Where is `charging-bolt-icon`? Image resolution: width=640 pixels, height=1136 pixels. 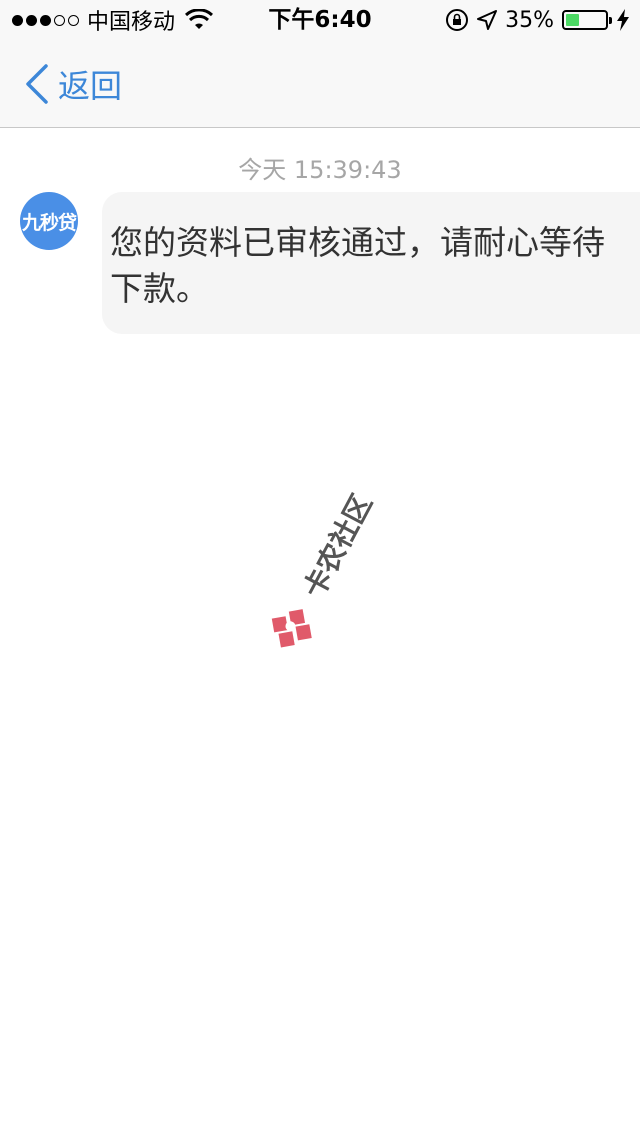
charging-bolt-icon is located at coordinates (623, 20).